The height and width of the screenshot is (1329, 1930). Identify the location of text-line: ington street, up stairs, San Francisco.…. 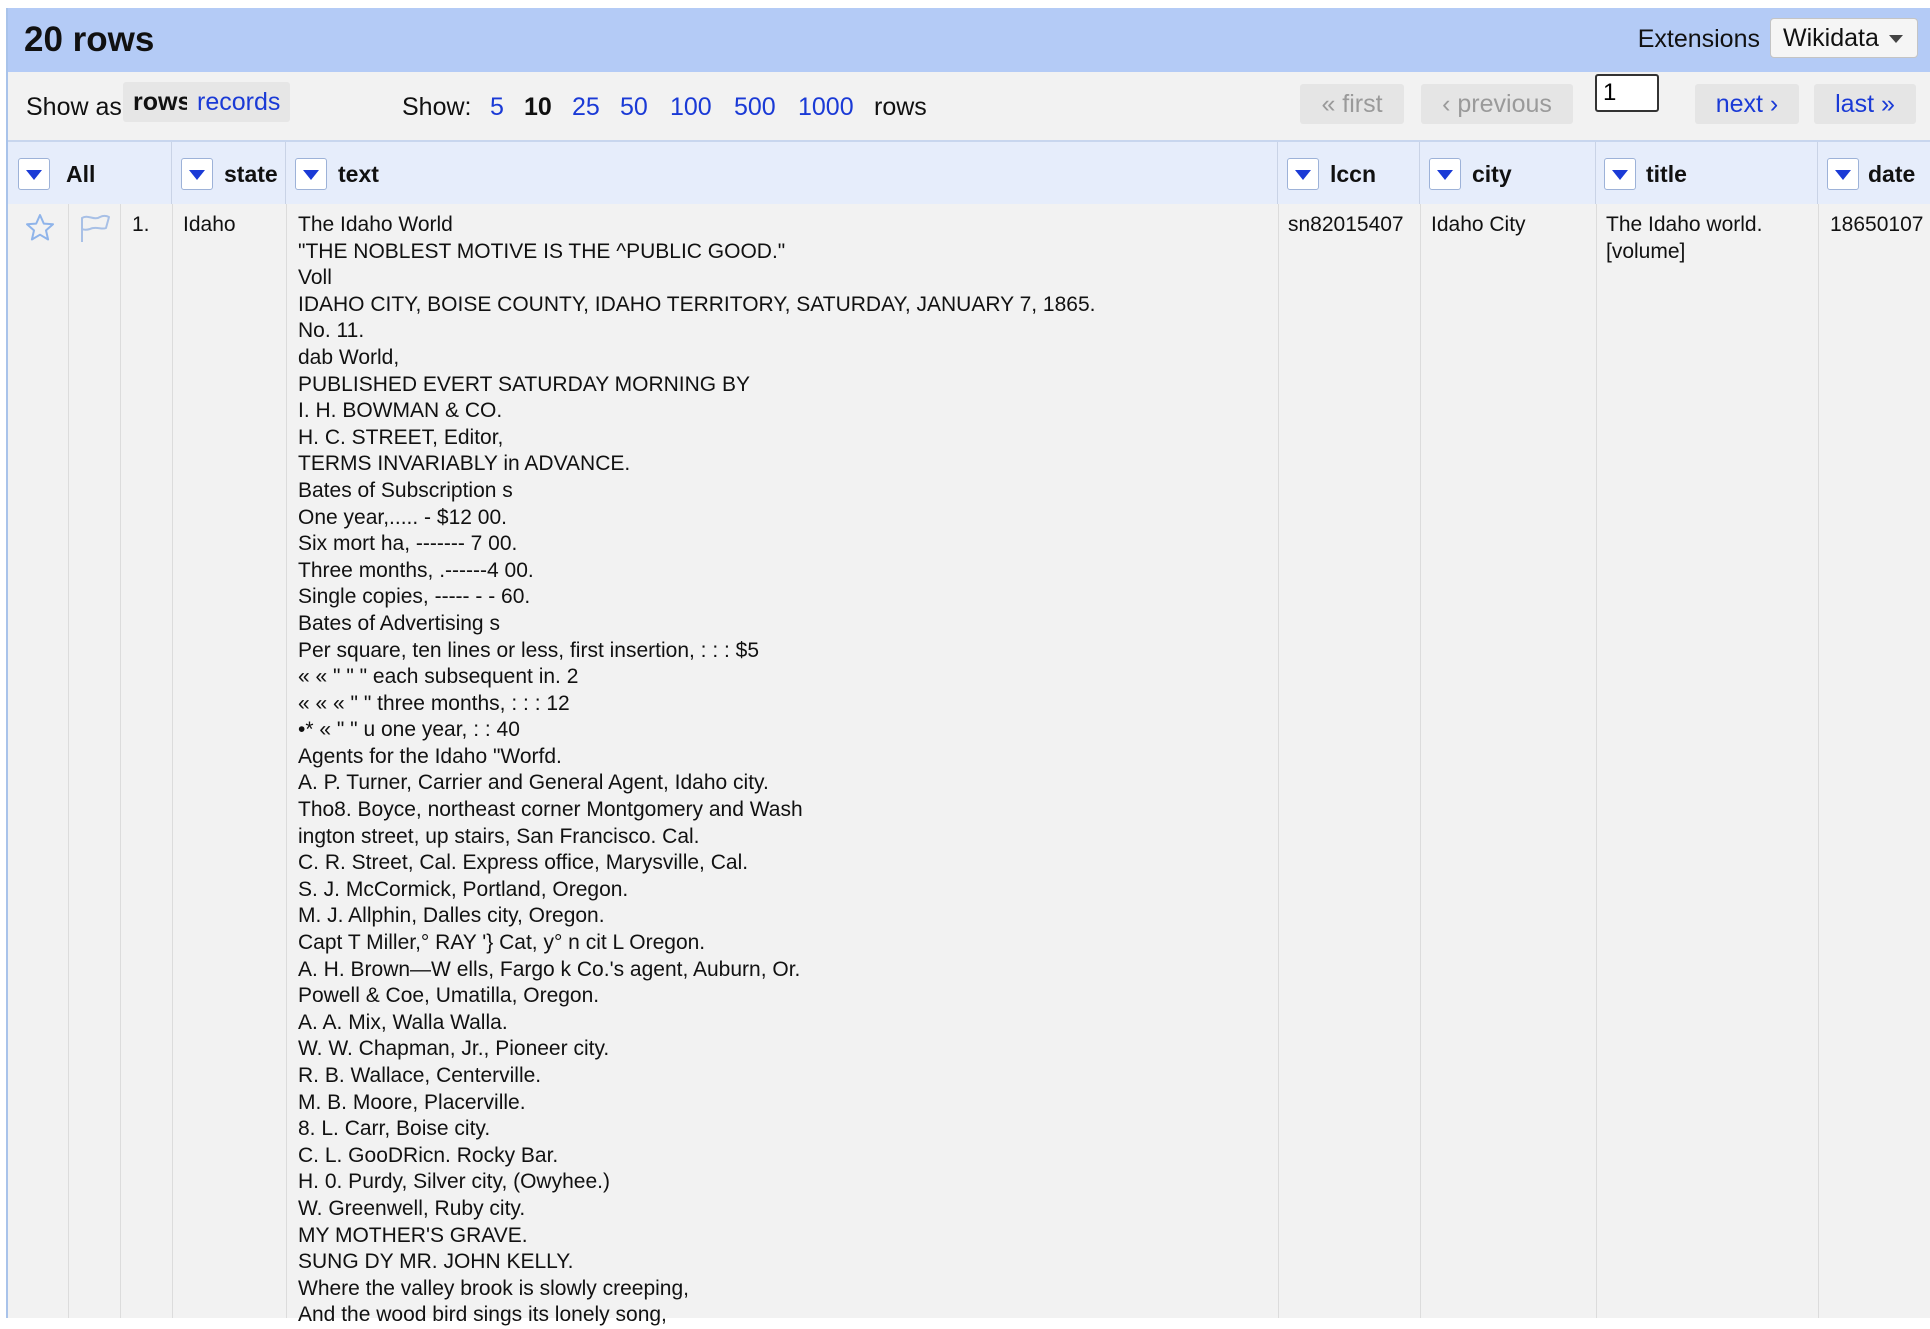
(499, 836).